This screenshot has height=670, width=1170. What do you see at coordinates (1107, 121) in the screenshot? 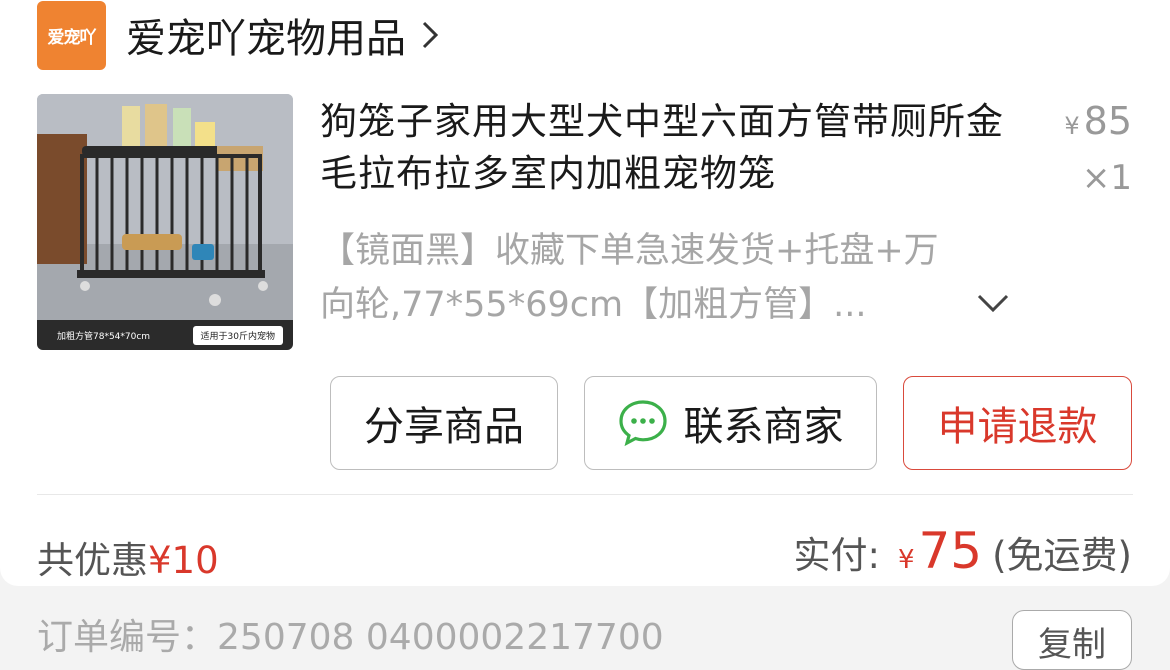
I see `price-value: 85` at bounding box center [1107, 121].